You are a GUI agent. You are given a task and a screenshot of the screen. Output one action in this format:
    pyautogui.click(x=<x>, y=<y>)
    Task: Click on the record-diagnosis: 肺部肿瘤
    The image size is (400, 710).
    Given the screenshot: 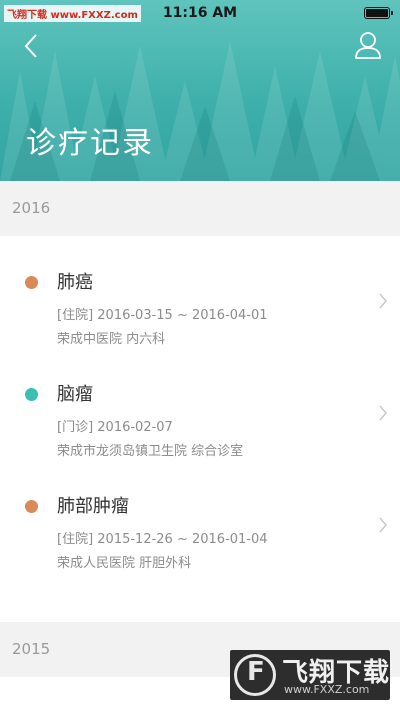 What is the action you would take?
    pyautogui.click(x=93, y=506)
    